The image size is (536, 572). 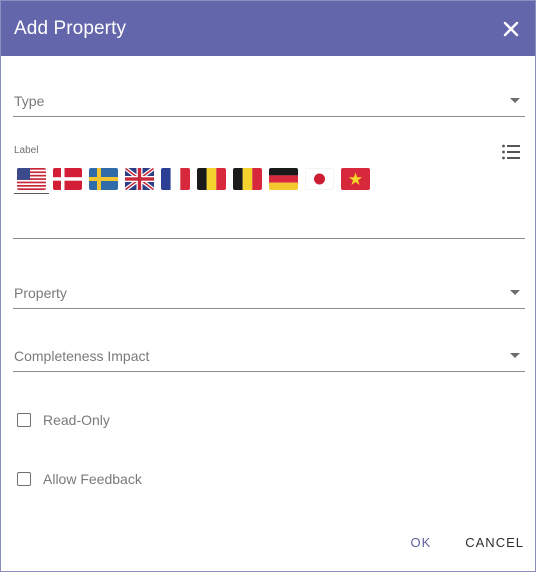 What do you see at coordinates (269, 293) in the screenshot?
I see `property-select: Property` at bounding box center [269, 293].